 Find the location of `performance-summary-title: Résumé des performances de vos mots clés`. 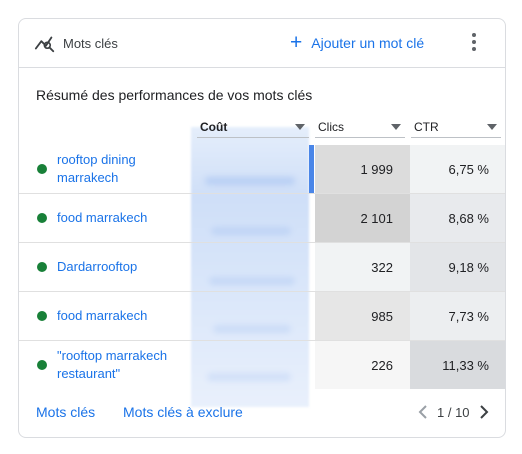

performance-summary-title: Résumé des performances de vos mots clés is located at coordinates (174, 95).